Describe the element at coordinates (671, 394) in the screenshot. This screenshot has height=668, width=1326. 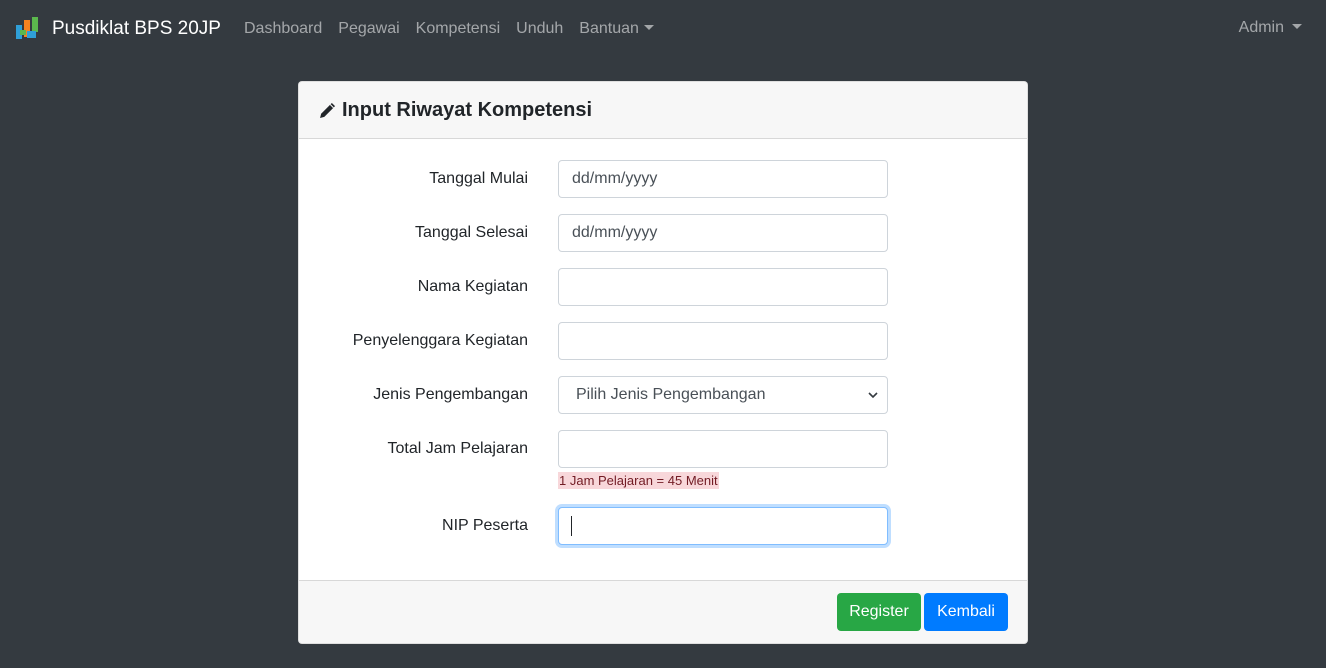
I see `jenis-pengembangan-selected: Pilih Jenis Pengembangan` at that location.